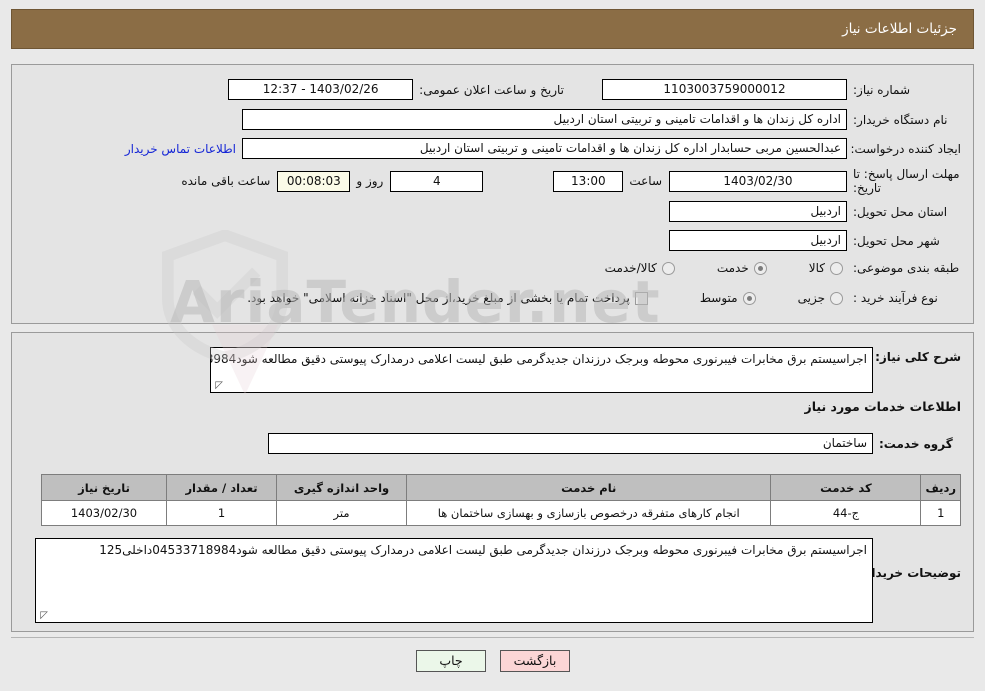 This screenshot has width=985, height=691. Describe the element at coordinates (718, 298) in the screenshot. I see `process-option-motevaset-label: متوسط` at that location.